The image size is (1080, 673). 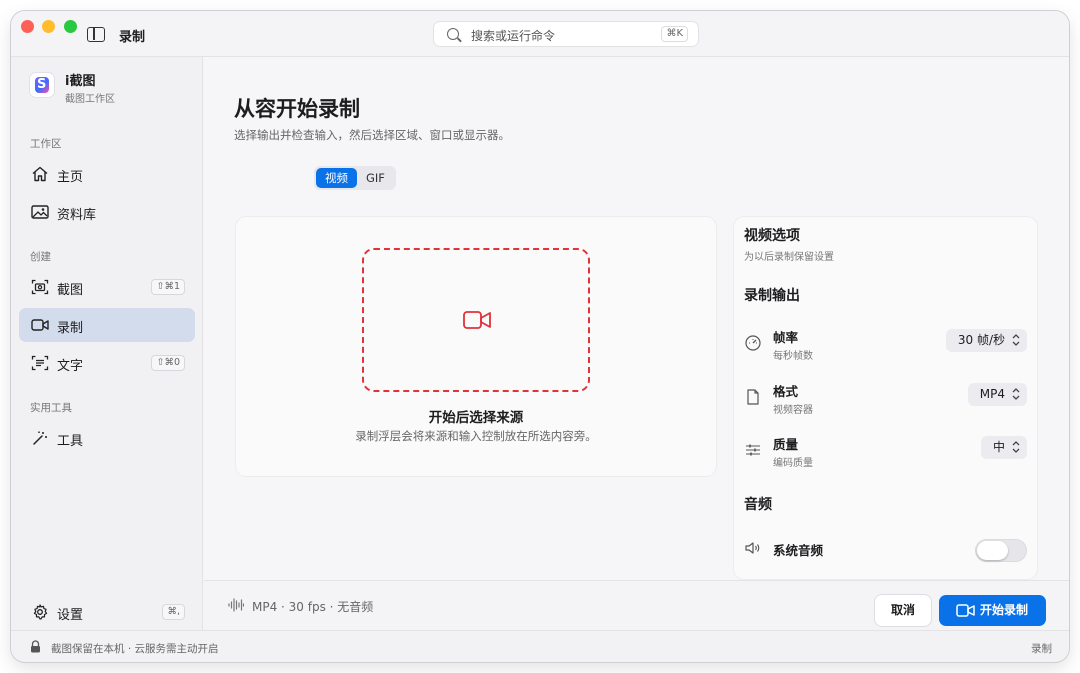 I want to click on camera-icon, so click(x=40, y=287).